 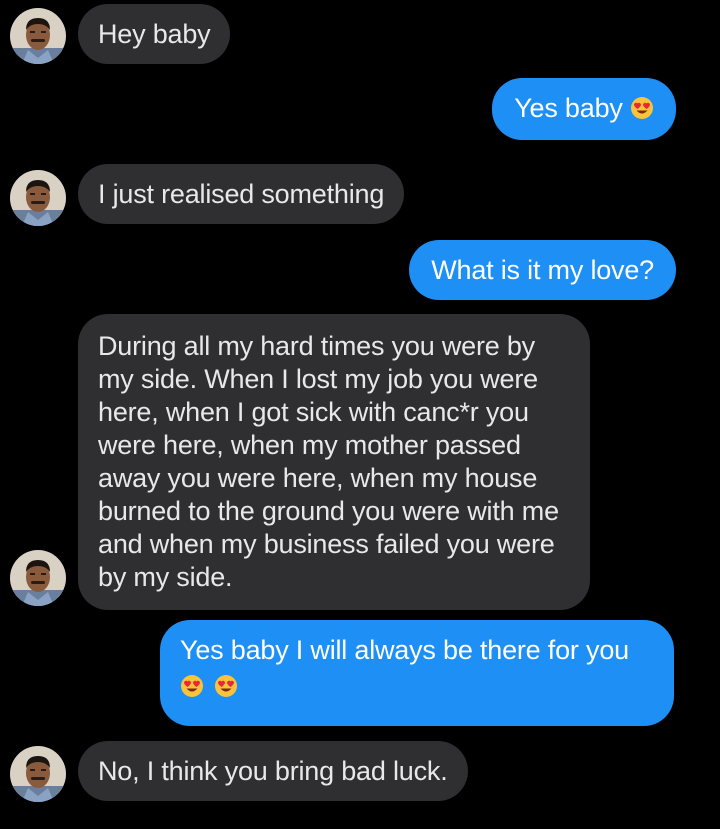 I want to click on outgoing-message: Yes baby, so click(x=584, y=109).